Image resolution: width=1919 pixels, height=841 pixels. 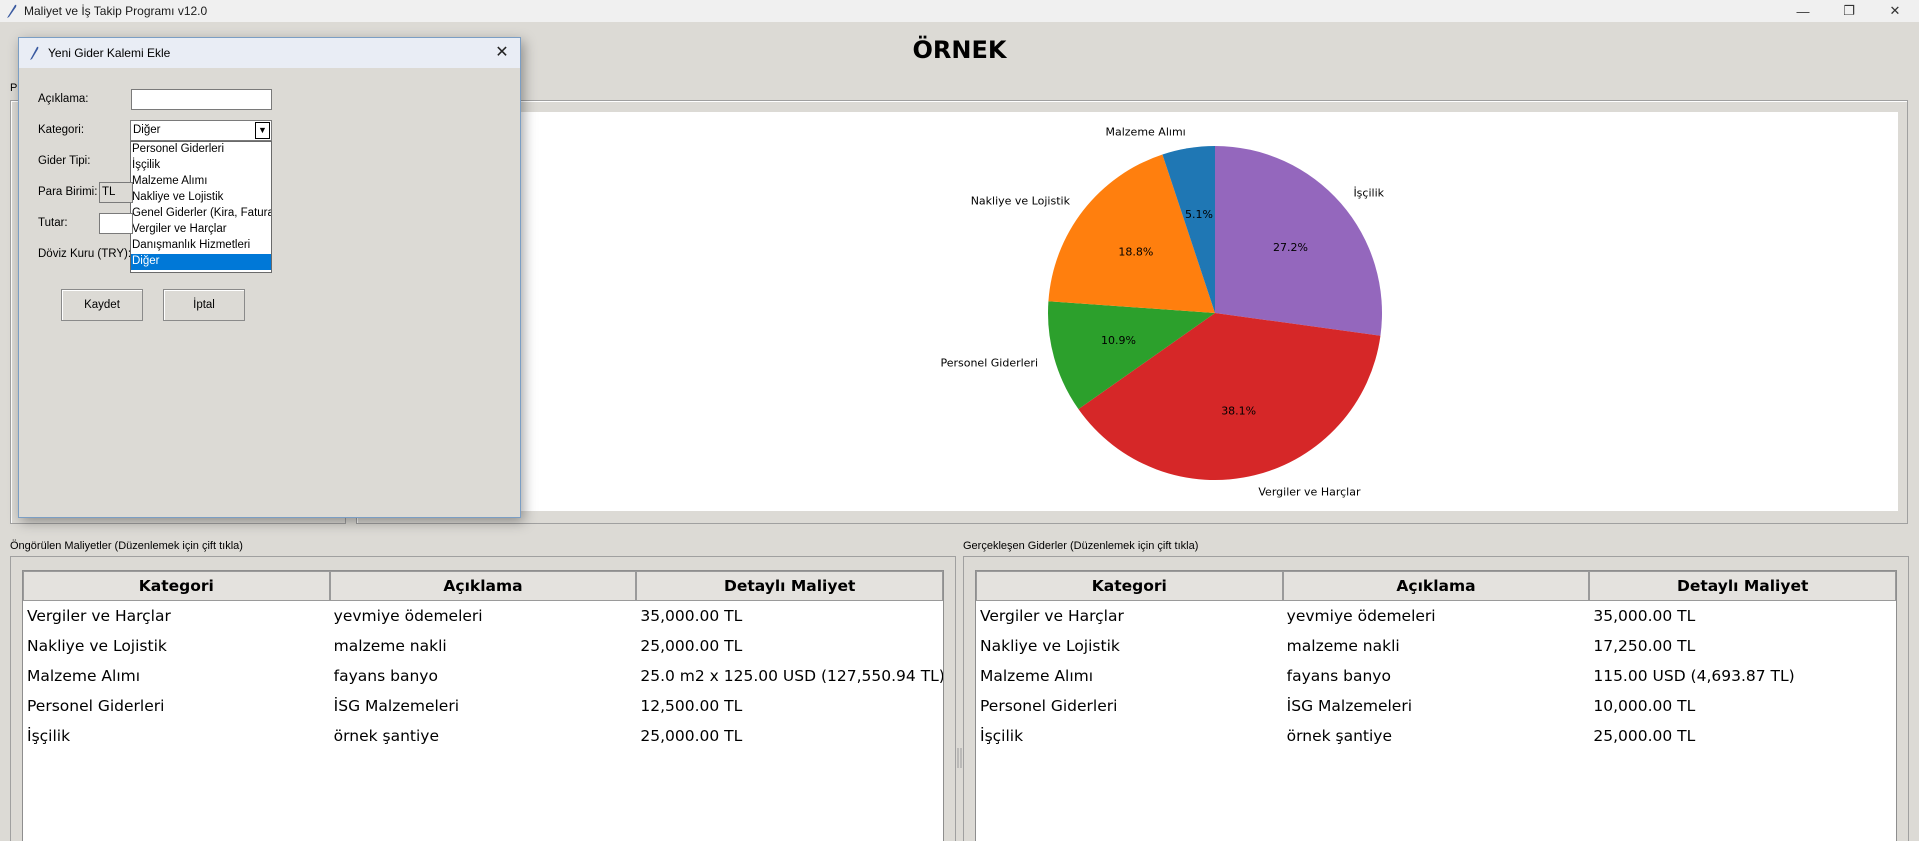 What do you see at coordinates (204, 305) in the screenshot?
I see `cancel-button: İptal` at bounding box center [204, 305].